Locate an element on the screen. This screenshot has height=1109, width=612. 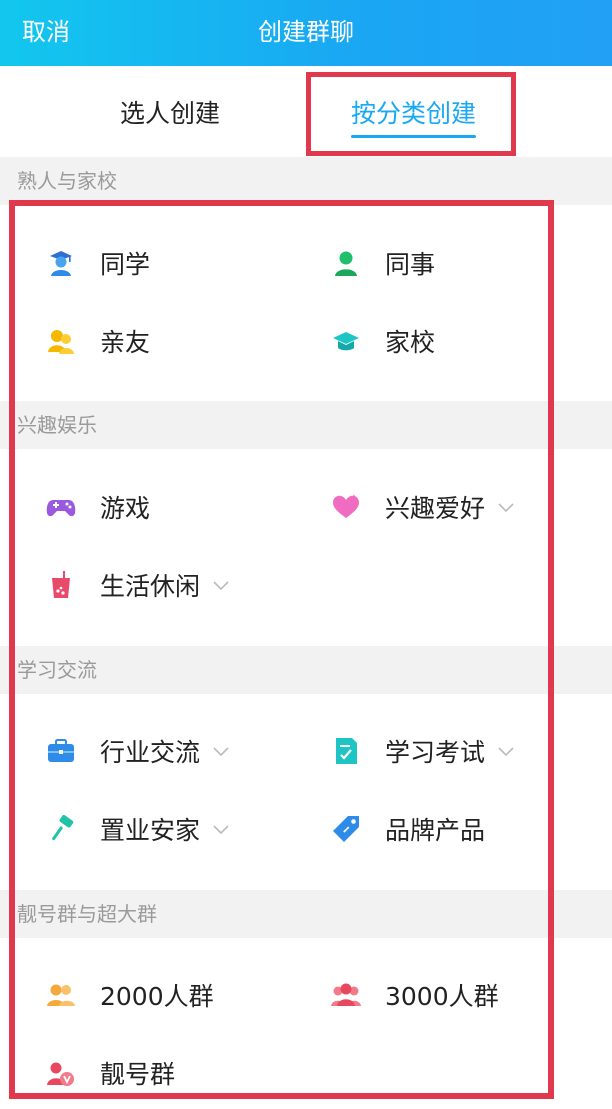
page-title: 创建群聊 is located at coordinates (306, 32).